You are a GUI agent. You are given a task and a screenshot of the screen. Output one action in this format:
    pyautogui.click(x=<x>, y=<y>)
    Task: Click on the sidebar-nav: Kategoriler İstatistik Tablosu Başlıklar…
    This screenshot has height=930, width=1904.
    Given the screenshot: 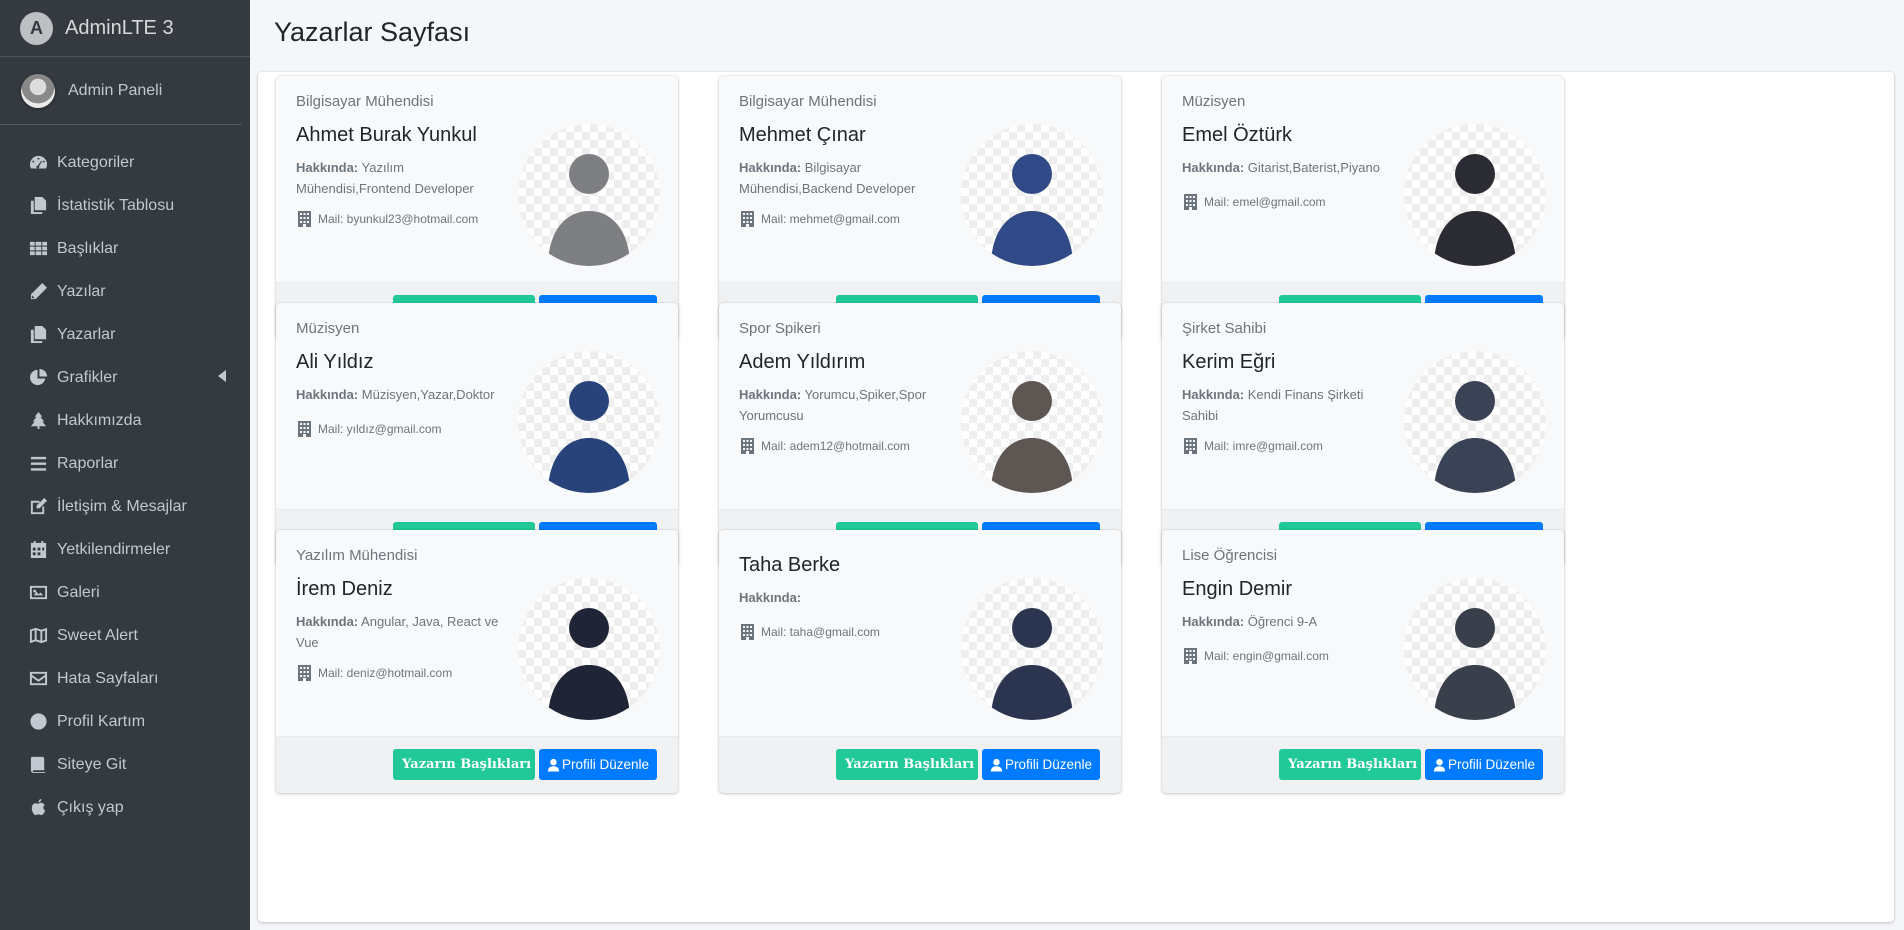 What is the action you would take?
    pyautogui.click(x=125, y=477)
    